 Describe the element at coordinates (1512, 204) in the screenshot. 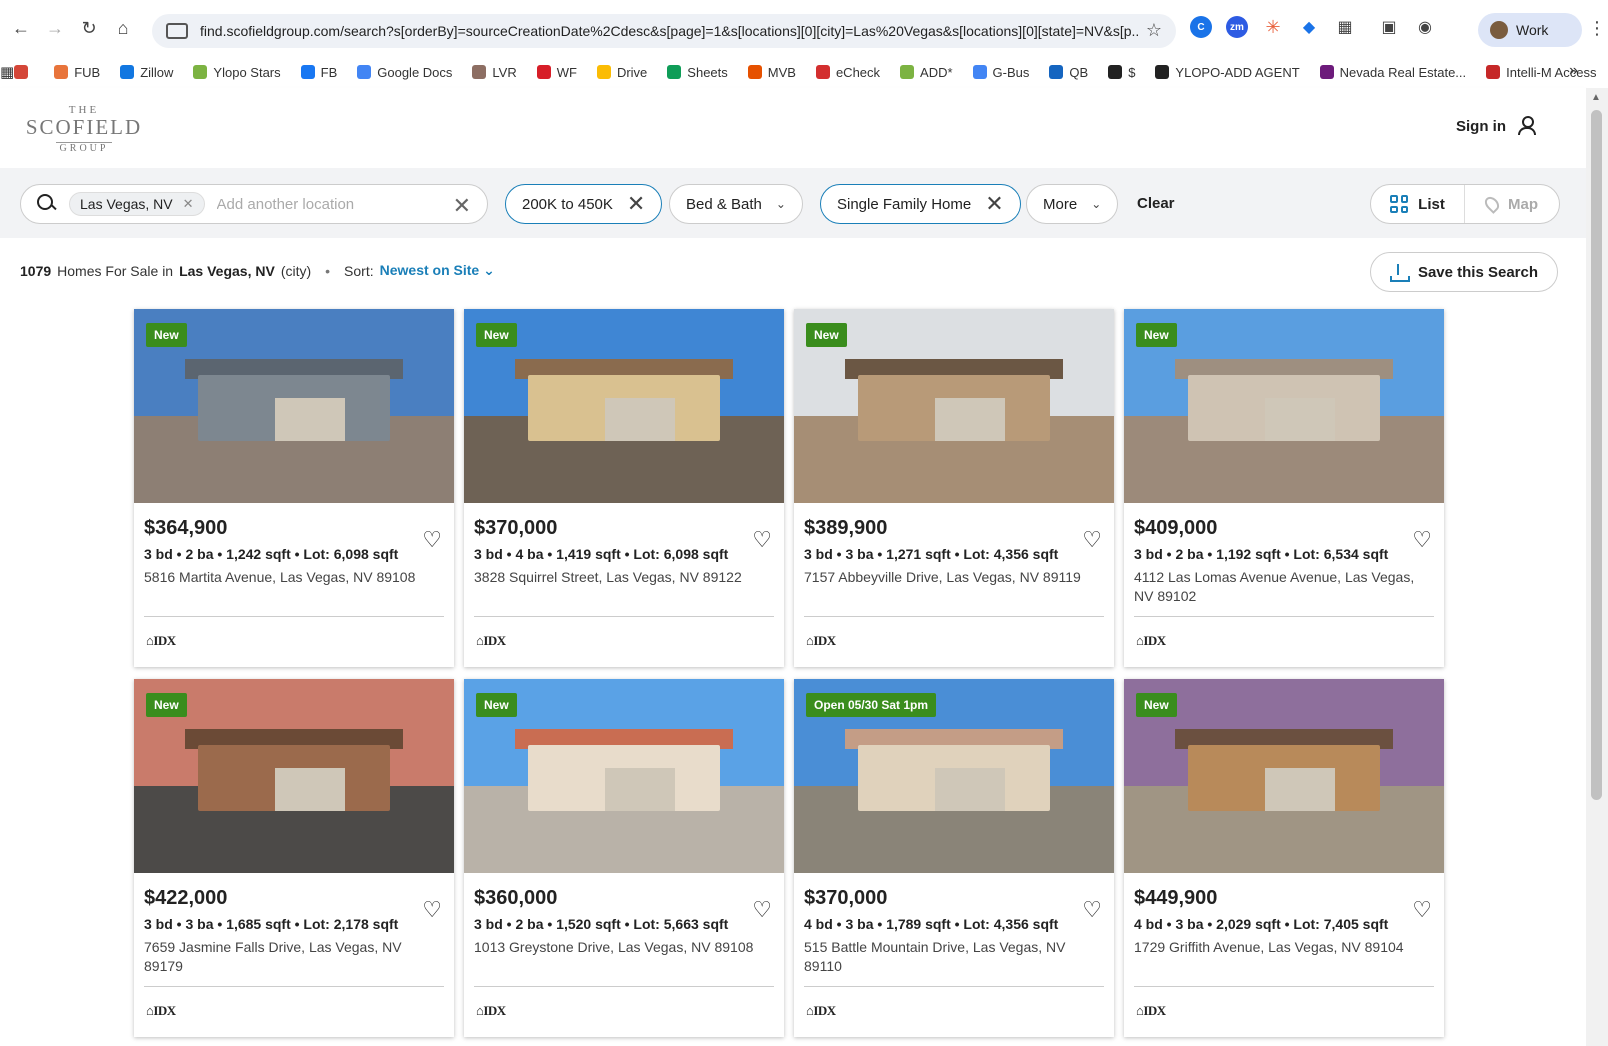

I see `map-view-button: Map` at that location.